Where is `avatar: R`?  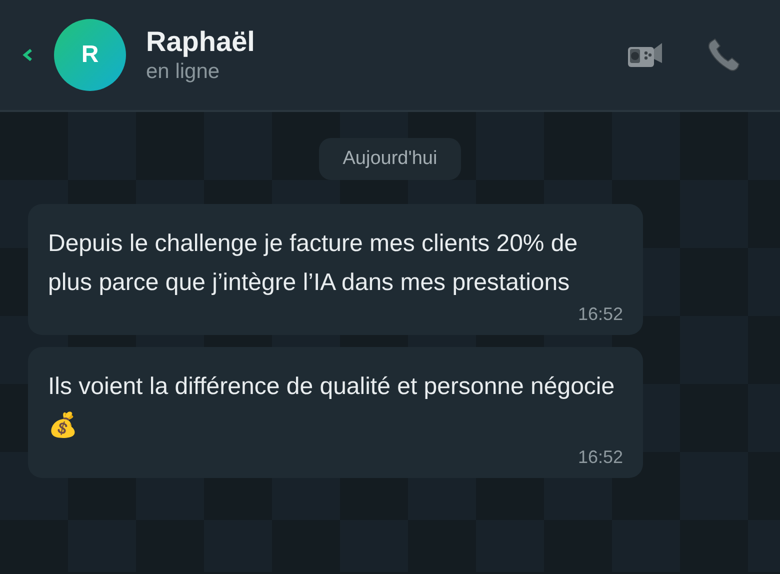
avatar: R is located at coordinates (90, 55).